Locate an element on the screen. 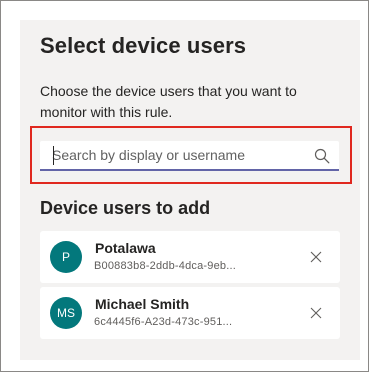  avatar: MS is located at coordinates (66, 313).